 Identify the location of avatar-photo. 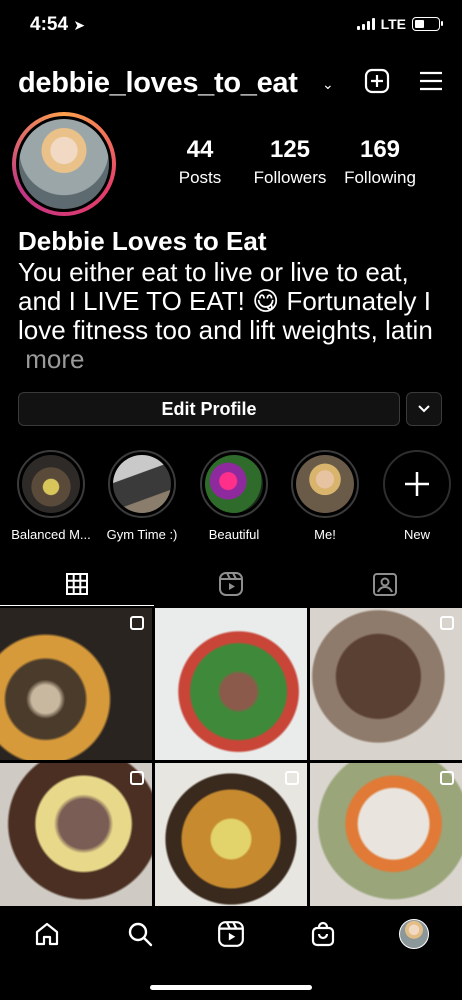
(64, 164).